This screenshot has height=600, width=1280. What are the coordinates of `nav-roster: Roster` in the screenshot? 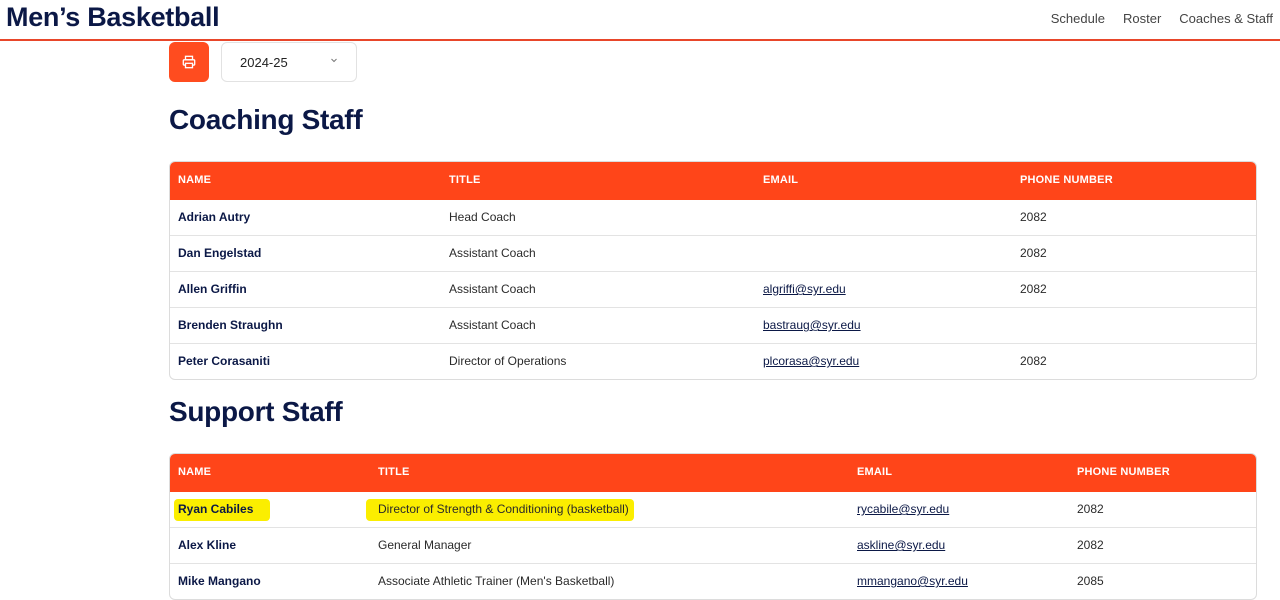 It's located at (1142, 18).